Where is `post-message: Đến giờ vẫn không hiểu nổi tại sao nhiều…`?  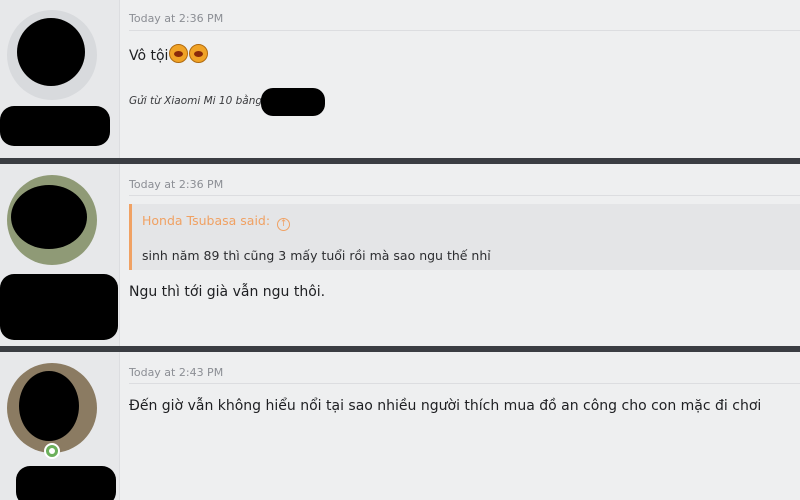
post-message: Đến giờ vẫn không hiểu nổi tại sao nhiều… is located at coordinates (445, 406).